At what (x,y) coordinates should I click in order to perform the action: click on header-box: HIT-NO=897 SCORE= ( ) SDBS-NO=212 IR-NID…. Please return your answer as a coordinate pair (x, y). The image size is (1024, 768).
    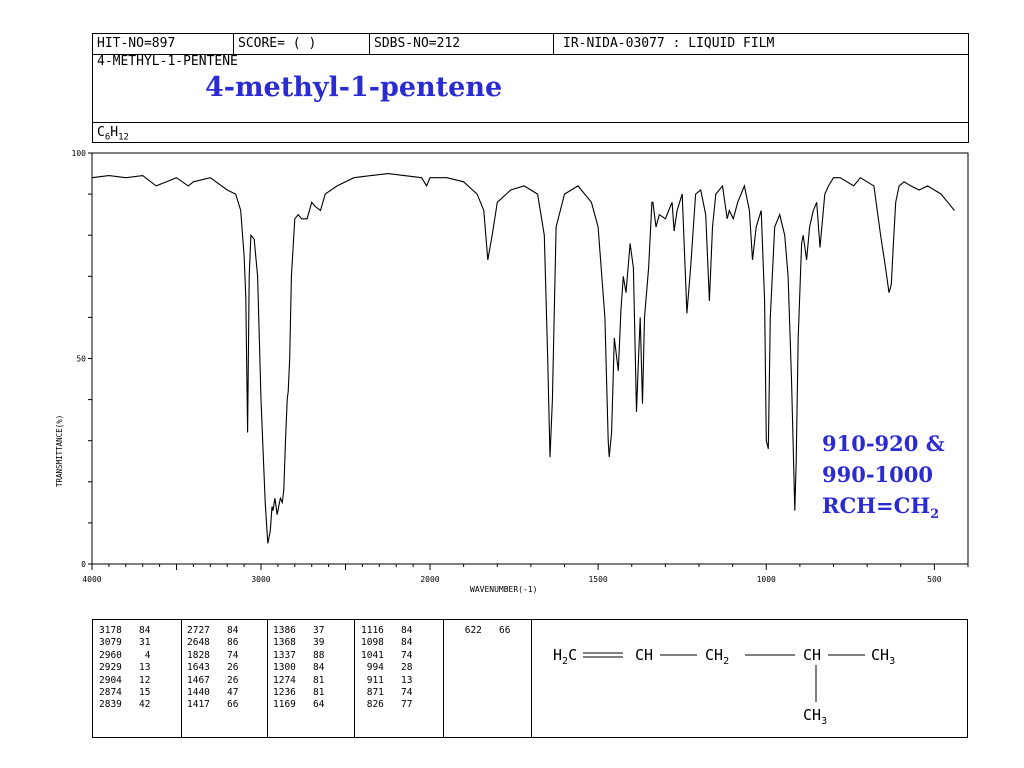
    Looking at the image, I should click on (530, 88).